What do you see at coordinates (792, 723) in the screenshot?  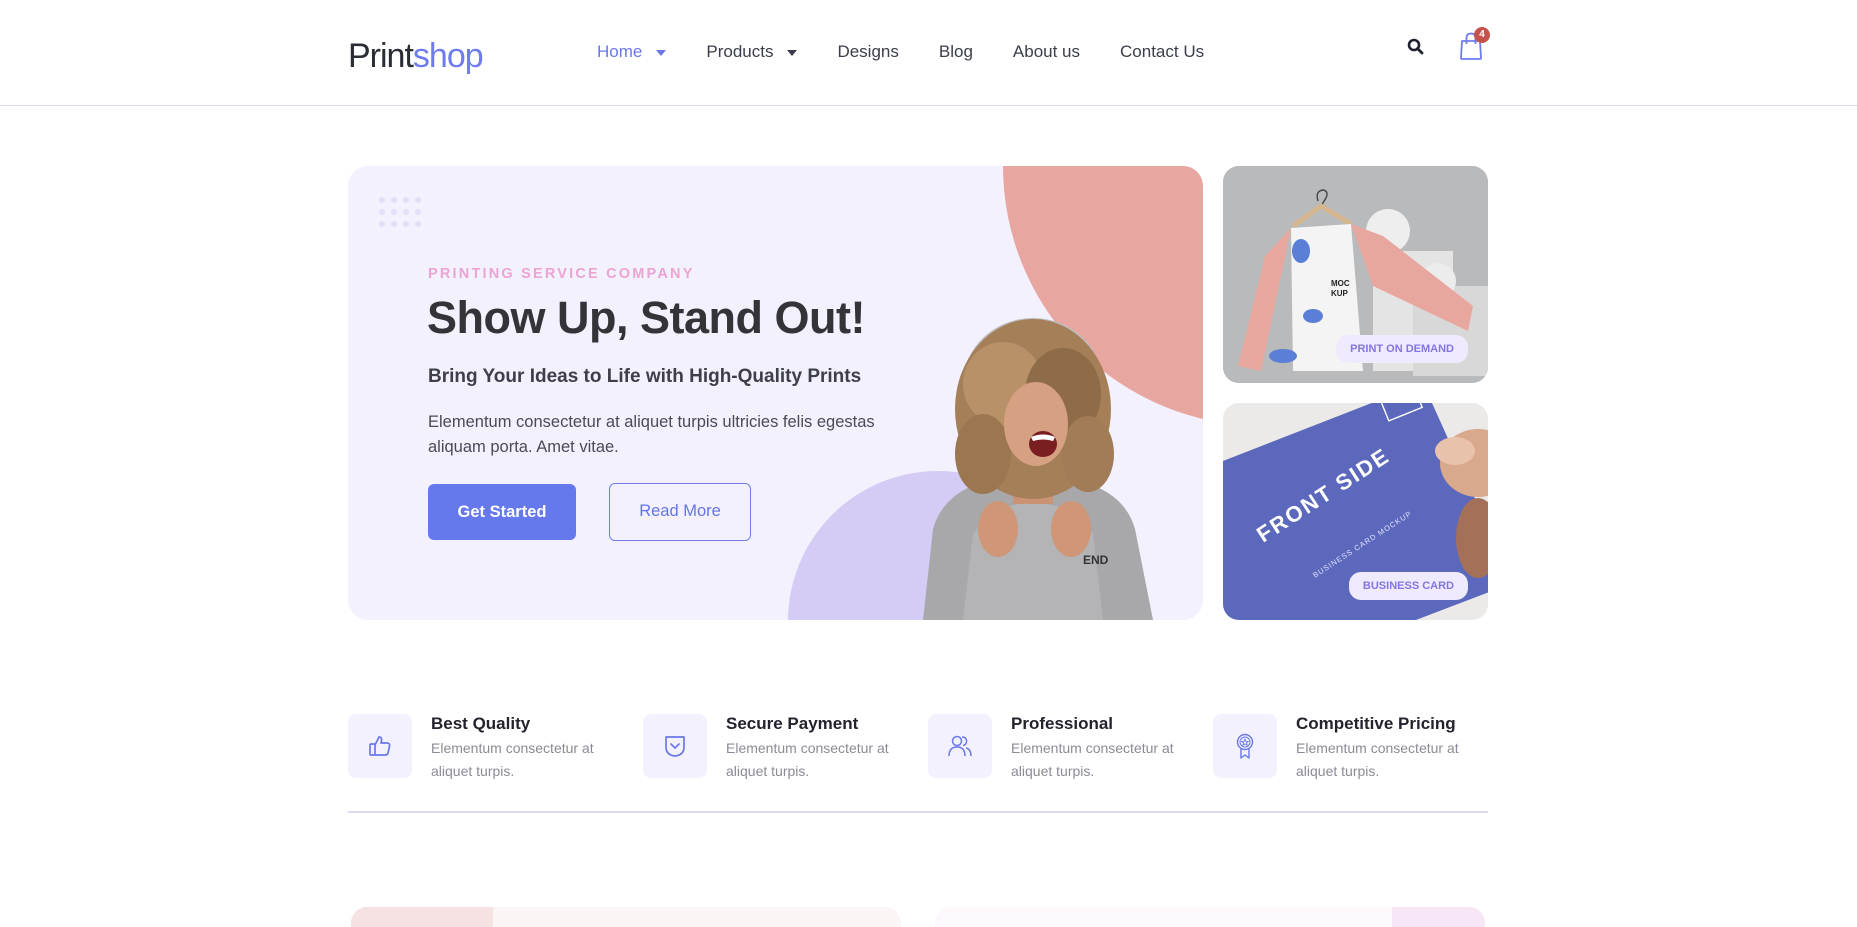 I see `feature-title: Secure Payment` at bounding box center [792, 723].